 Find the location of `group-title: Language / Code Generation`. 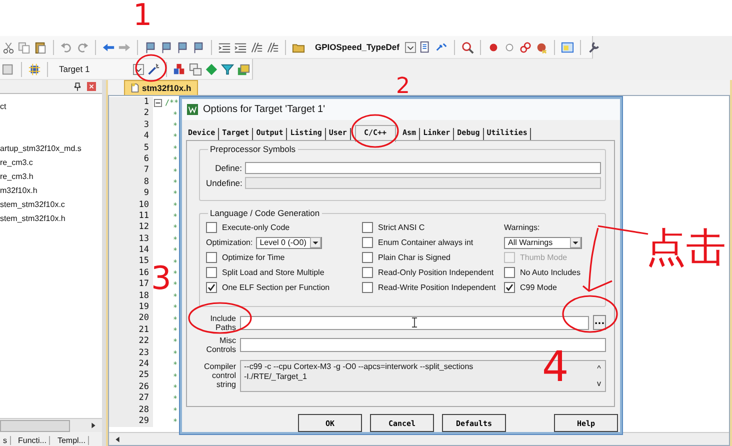

group-title: Language / Code Generation is located at coordinates (265, 213).